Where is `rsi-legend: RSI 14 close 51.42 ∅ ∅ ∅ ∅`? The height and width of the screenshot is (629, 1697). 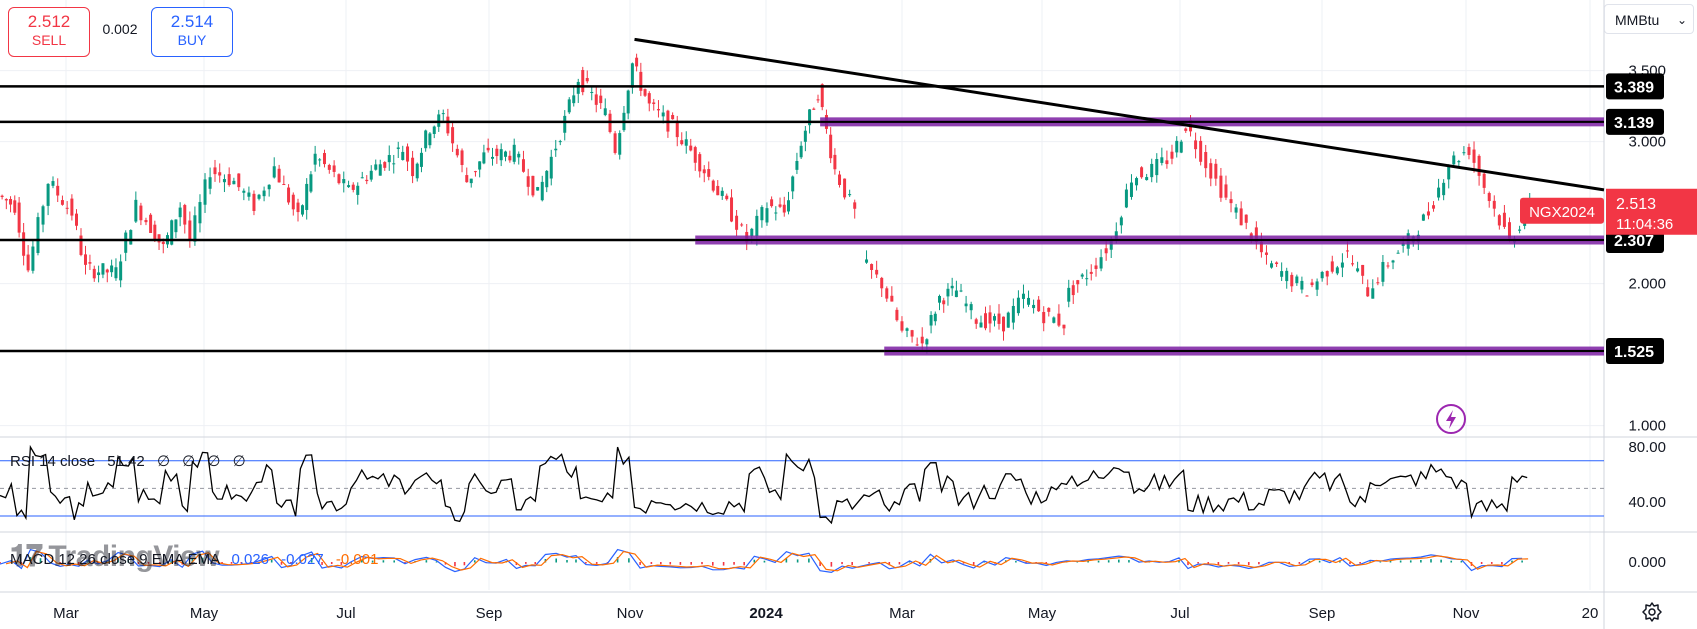
rsi-legend: RSI 14 close 51.42 ∅ ∅ ∅ ∅ is located at coordinates (130, 461).